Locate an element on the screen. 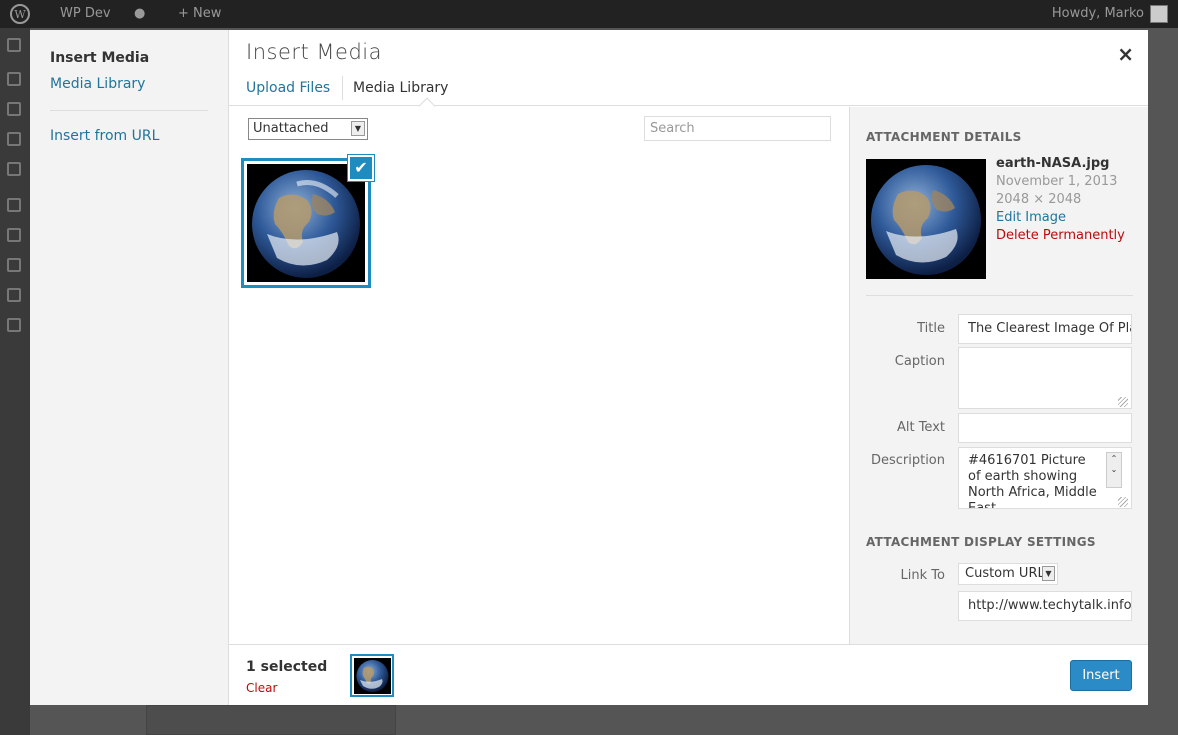  edit-image-link: Edit Image is located at coordinates (1031, 217).